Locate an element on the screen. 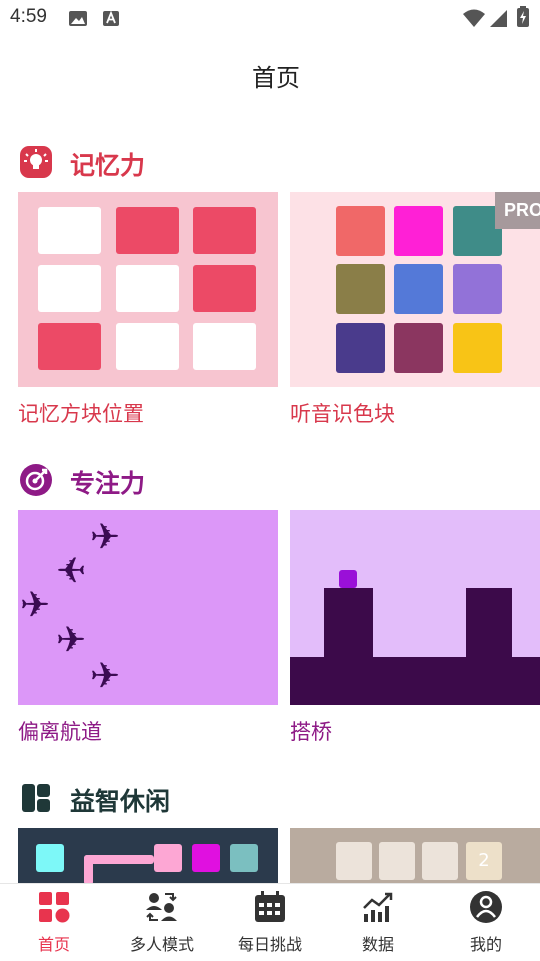 The height and width of the screenshot is (961, 540). nav-profile: 我的 is located at coordinates (486, 922).